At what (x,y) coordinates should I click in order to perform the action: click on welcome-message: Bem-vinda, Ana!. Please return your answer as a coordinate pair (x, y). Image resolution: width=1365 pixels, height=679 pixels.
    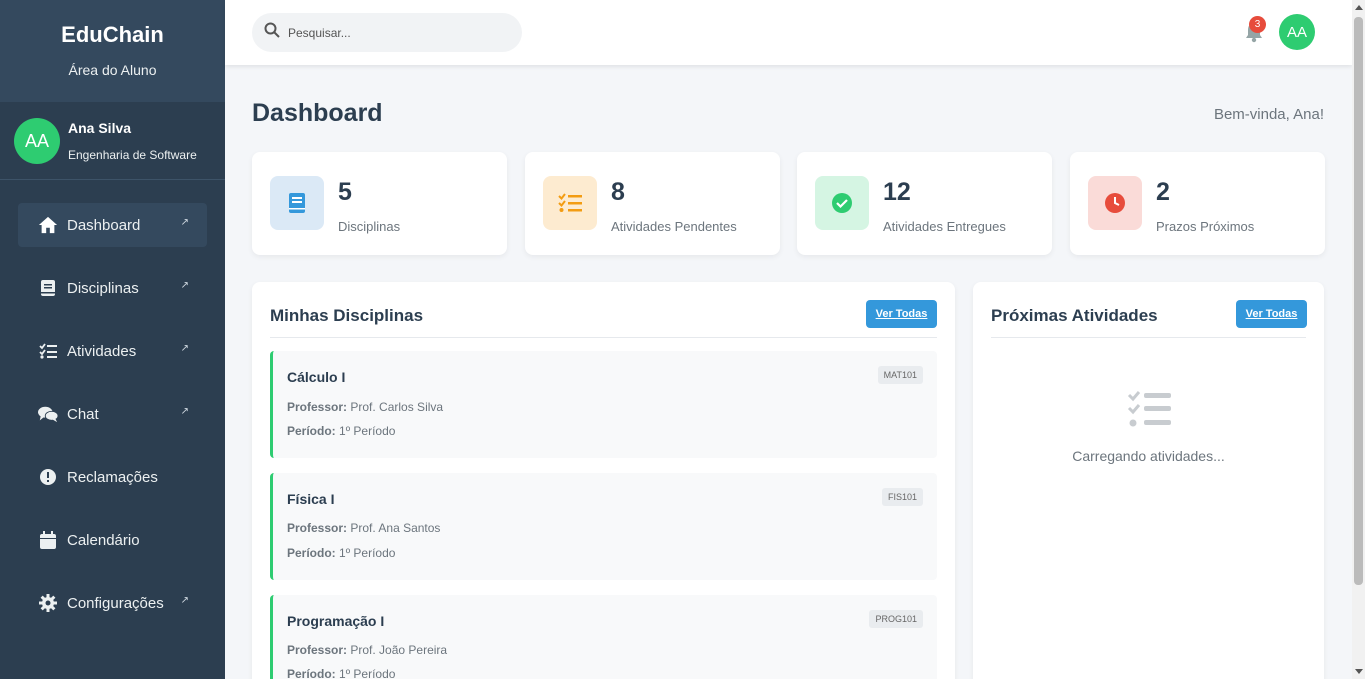
    Looking at the image, I should click on (1268, 114).